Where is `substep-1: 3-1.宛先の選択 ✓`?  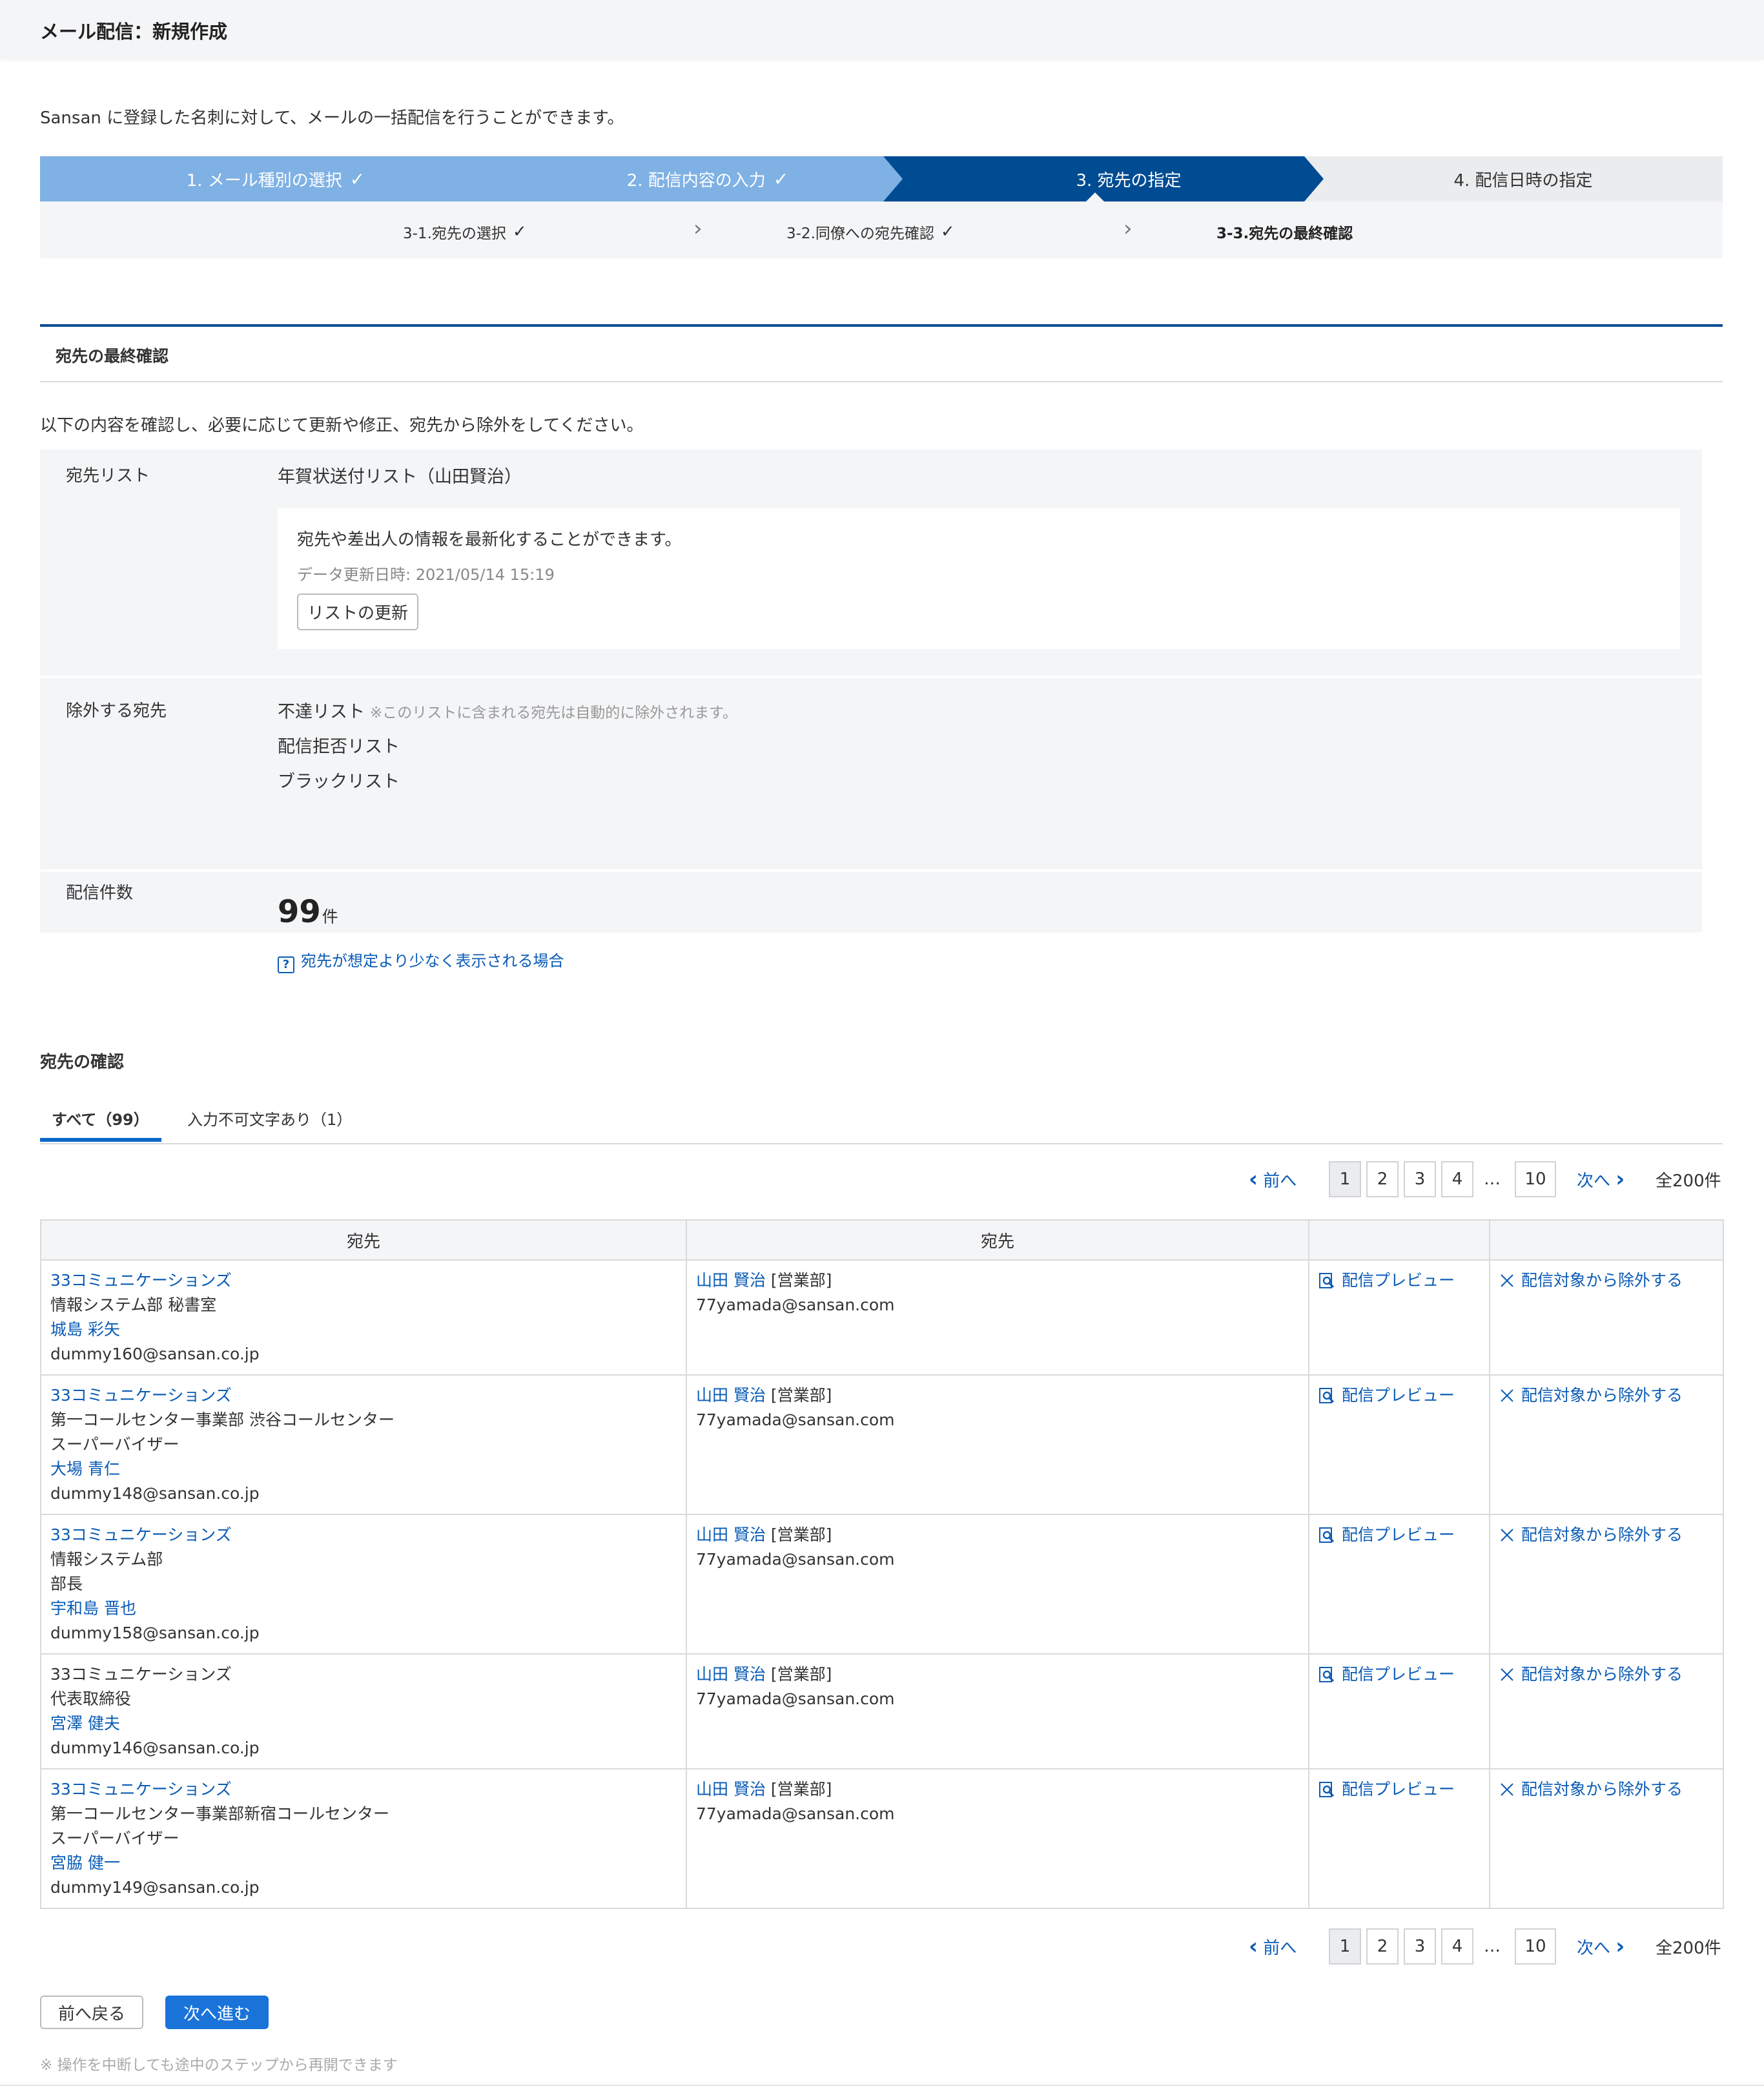 substep-1: 3-1.宛先の選択 ✓ is located at coordinates (465, 232).